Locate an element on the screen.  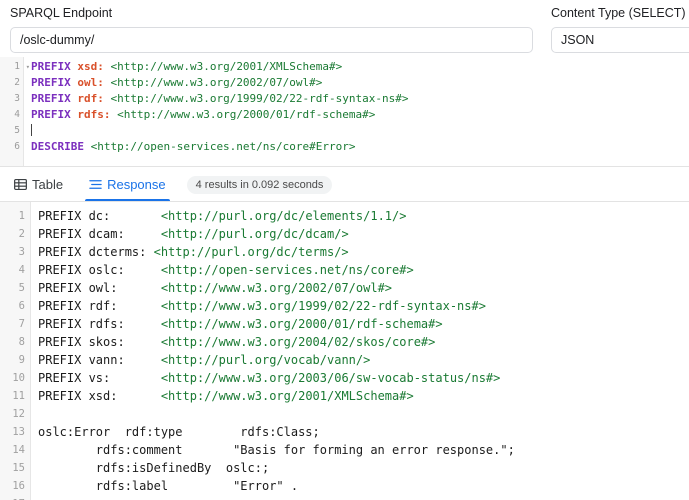
line-number: 5 is located at coordinates (17, 130).